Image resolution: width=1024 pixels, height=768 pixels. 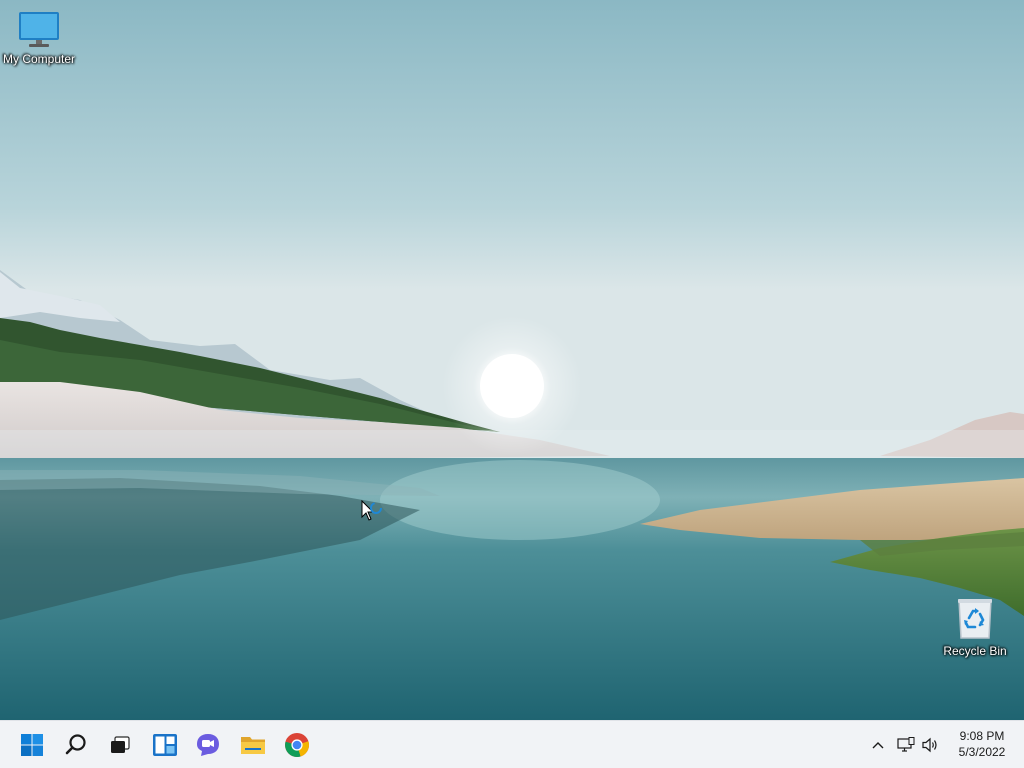 What do you see at coordinates (982, 752) in the screenshot?
I see `clock-date: 5/3/2022` at bounding box center [982, 752].